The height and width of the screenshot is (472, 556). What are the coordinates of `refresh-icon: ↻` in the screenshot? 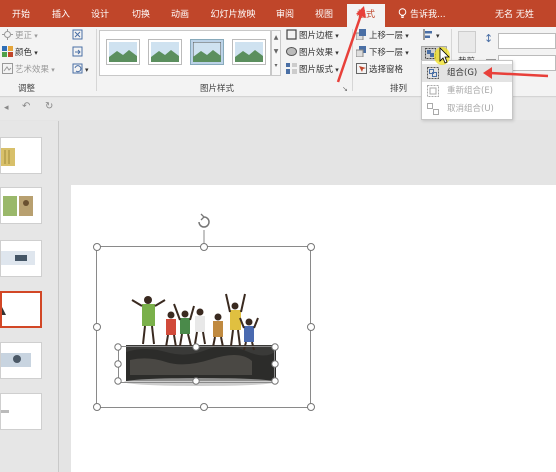 It's located at (49, 106).